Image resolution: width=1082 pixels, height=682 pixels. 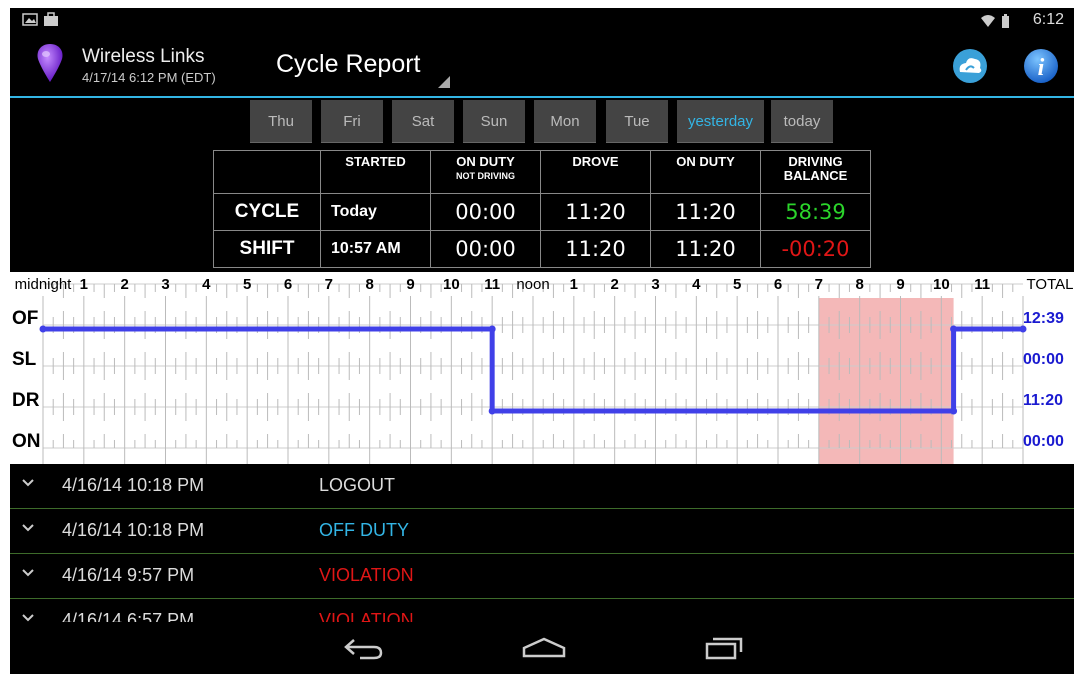 I want to click on app-name: Wireless Links, so click(x=143, y=56).